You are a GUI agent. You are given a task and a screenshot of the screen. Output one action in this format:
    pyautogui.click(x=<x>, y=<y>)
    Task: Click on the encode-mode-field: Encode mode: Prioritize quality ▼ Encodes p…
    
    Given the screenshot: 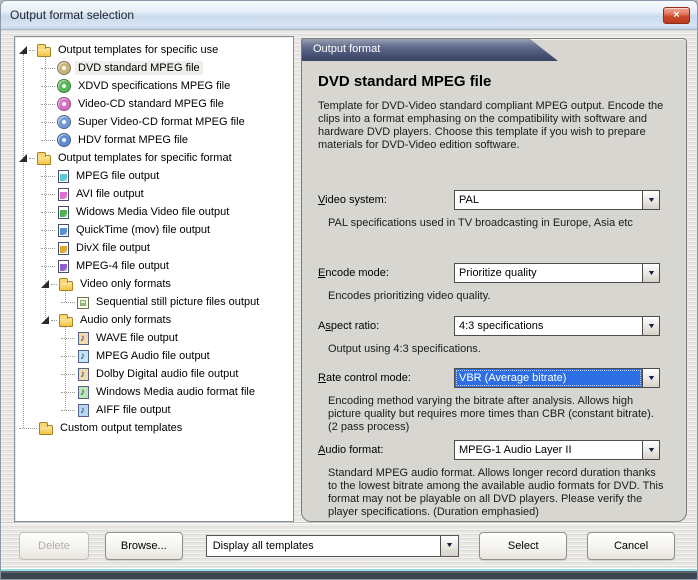 What is the action you would take?
    pyautogui.click(x=495, y=283)
    